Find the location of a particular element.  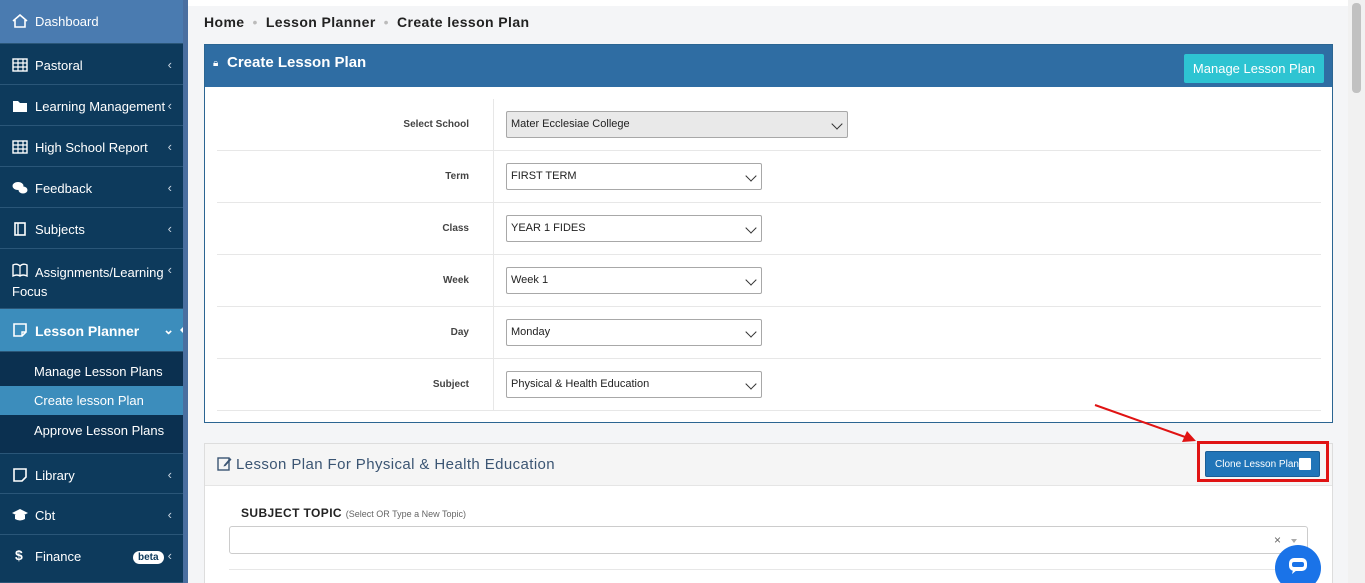

sidebar-item-feedback: Feedback ‹ is located at coordinates (94, 187).